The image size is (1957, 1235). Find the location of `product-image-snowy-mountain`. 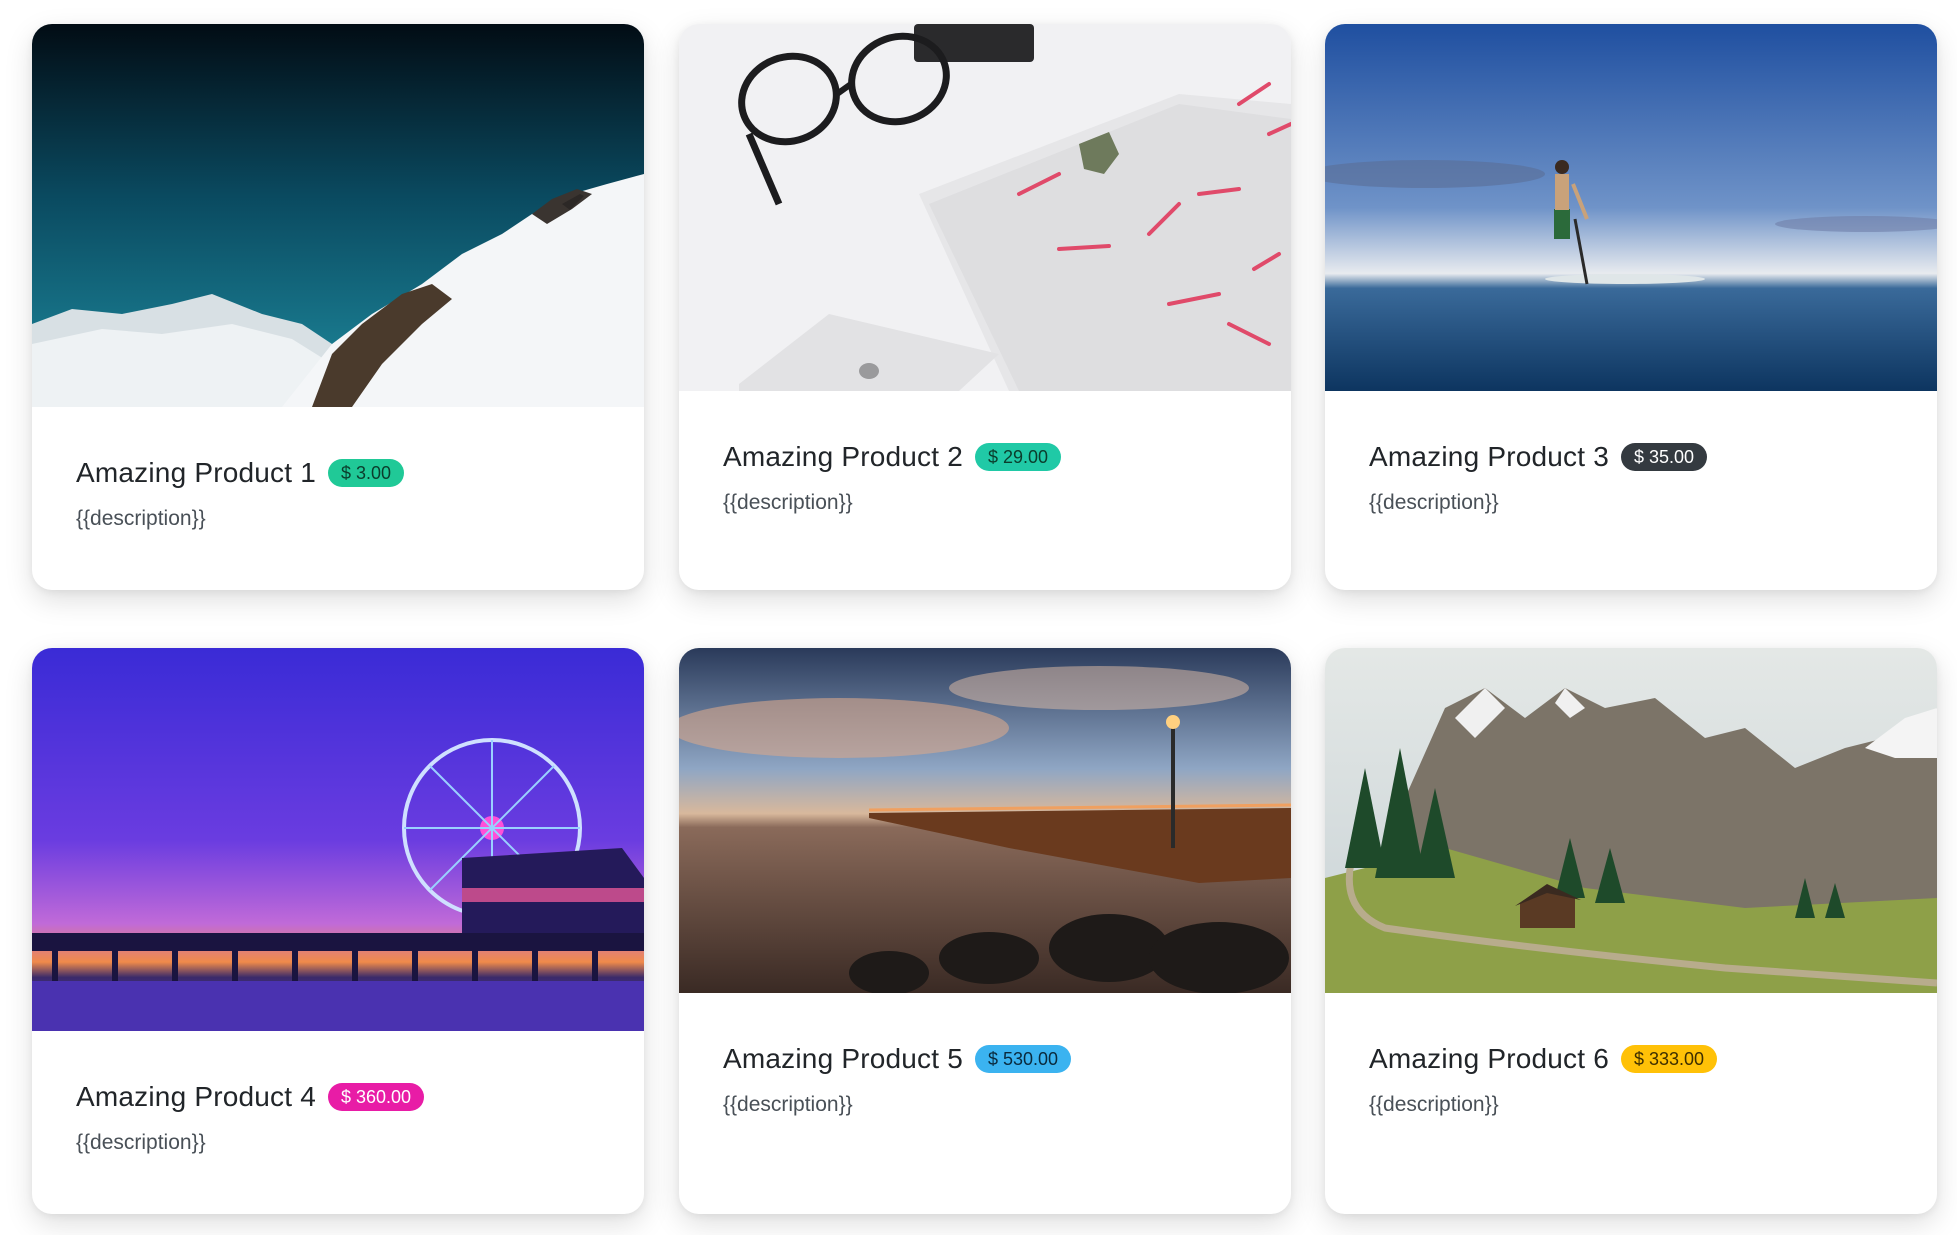

product-image-snowy-mountain is located at coordinates (338, 215).